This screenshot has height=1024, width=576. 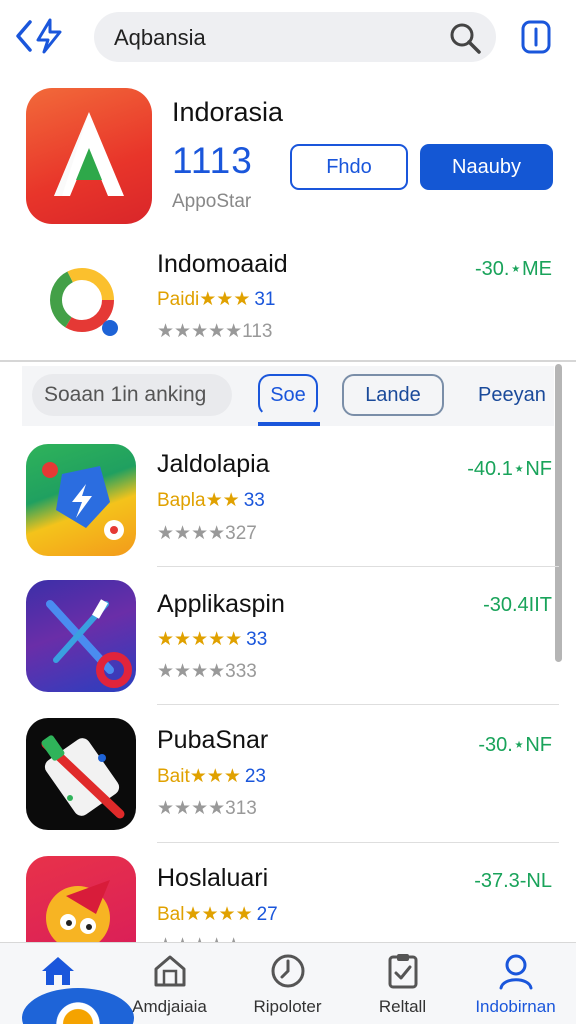 I want to click on app-title: Indomoaaid, so click(x=222, y=264).